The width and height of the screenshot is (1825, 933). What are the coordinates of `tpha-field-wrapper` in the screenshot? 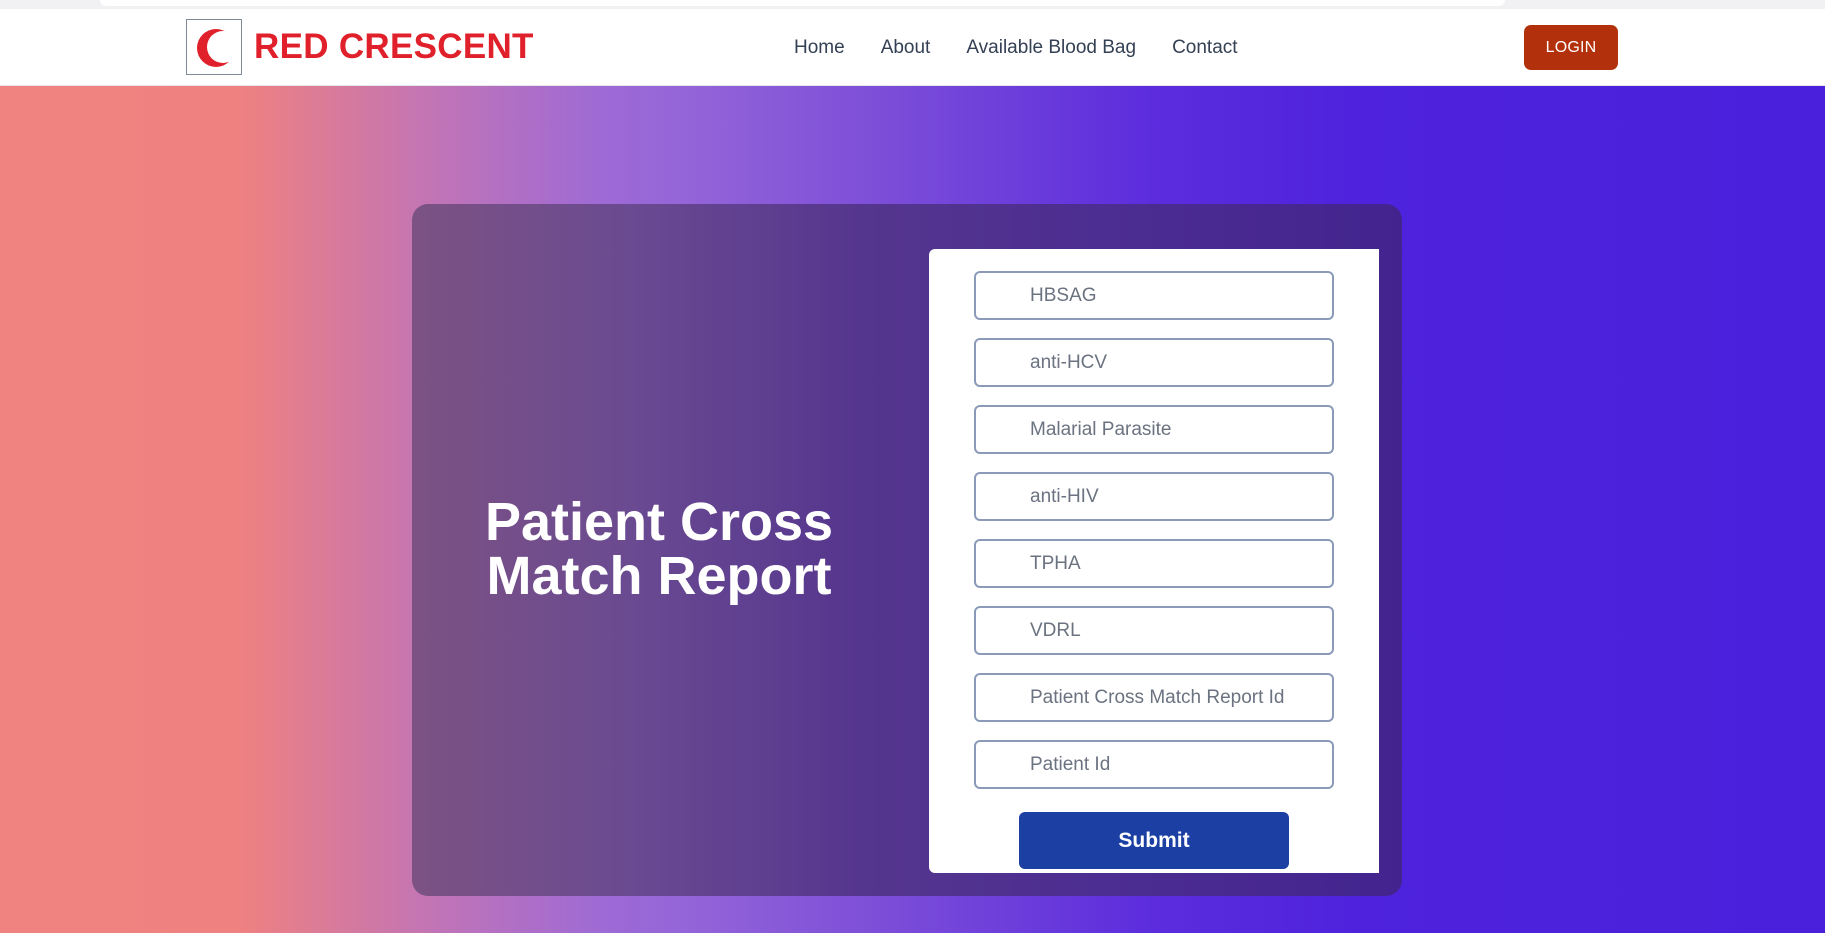 It's located at (1154, 563).